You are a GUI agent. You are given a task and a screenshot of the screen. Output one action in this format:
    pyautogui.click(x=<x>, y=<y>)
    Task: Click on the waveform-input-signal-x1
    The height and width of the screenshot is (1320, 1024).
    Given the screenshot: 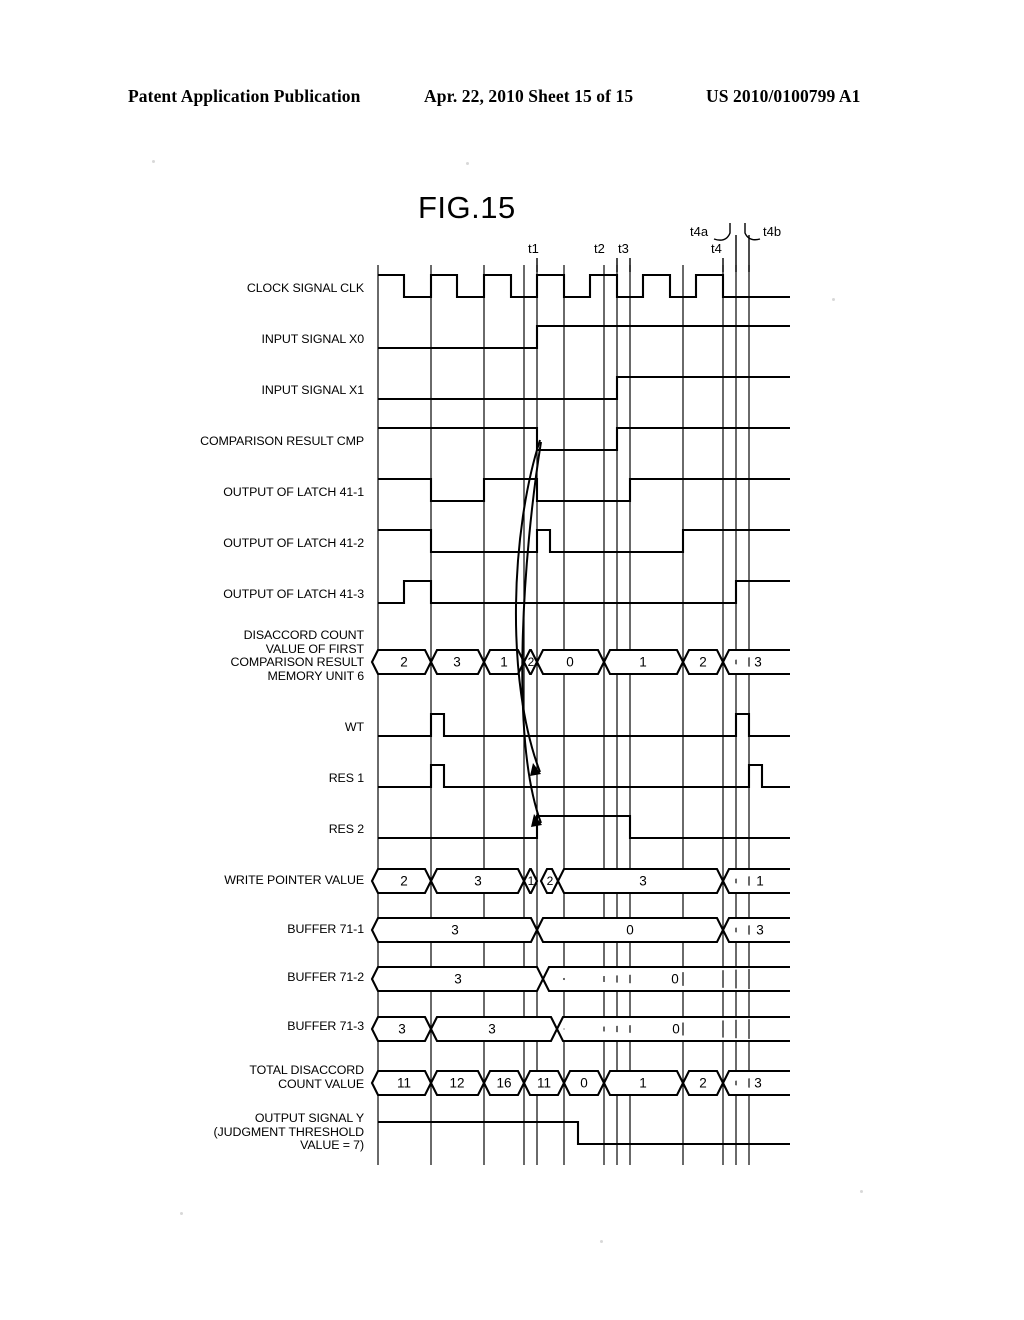 What is the action you would take?
    pyautogui.click(x=584, y=388)
    